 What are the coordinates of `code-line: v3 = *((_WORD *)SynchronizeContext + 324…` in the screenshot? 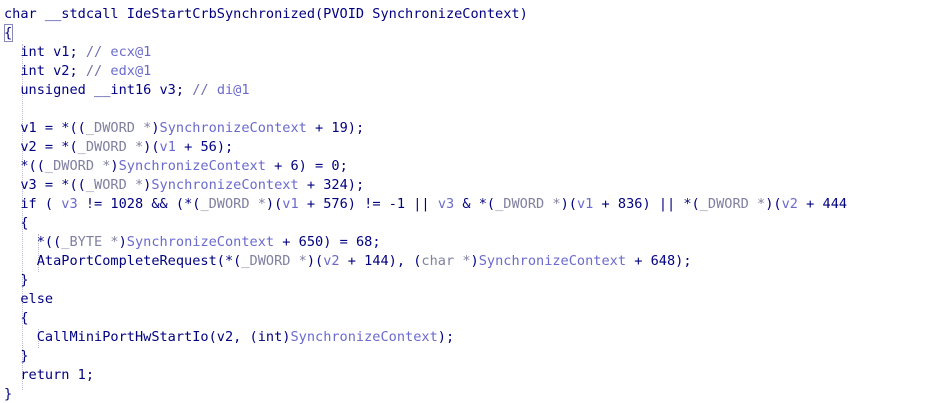 It's located at (425, 185).